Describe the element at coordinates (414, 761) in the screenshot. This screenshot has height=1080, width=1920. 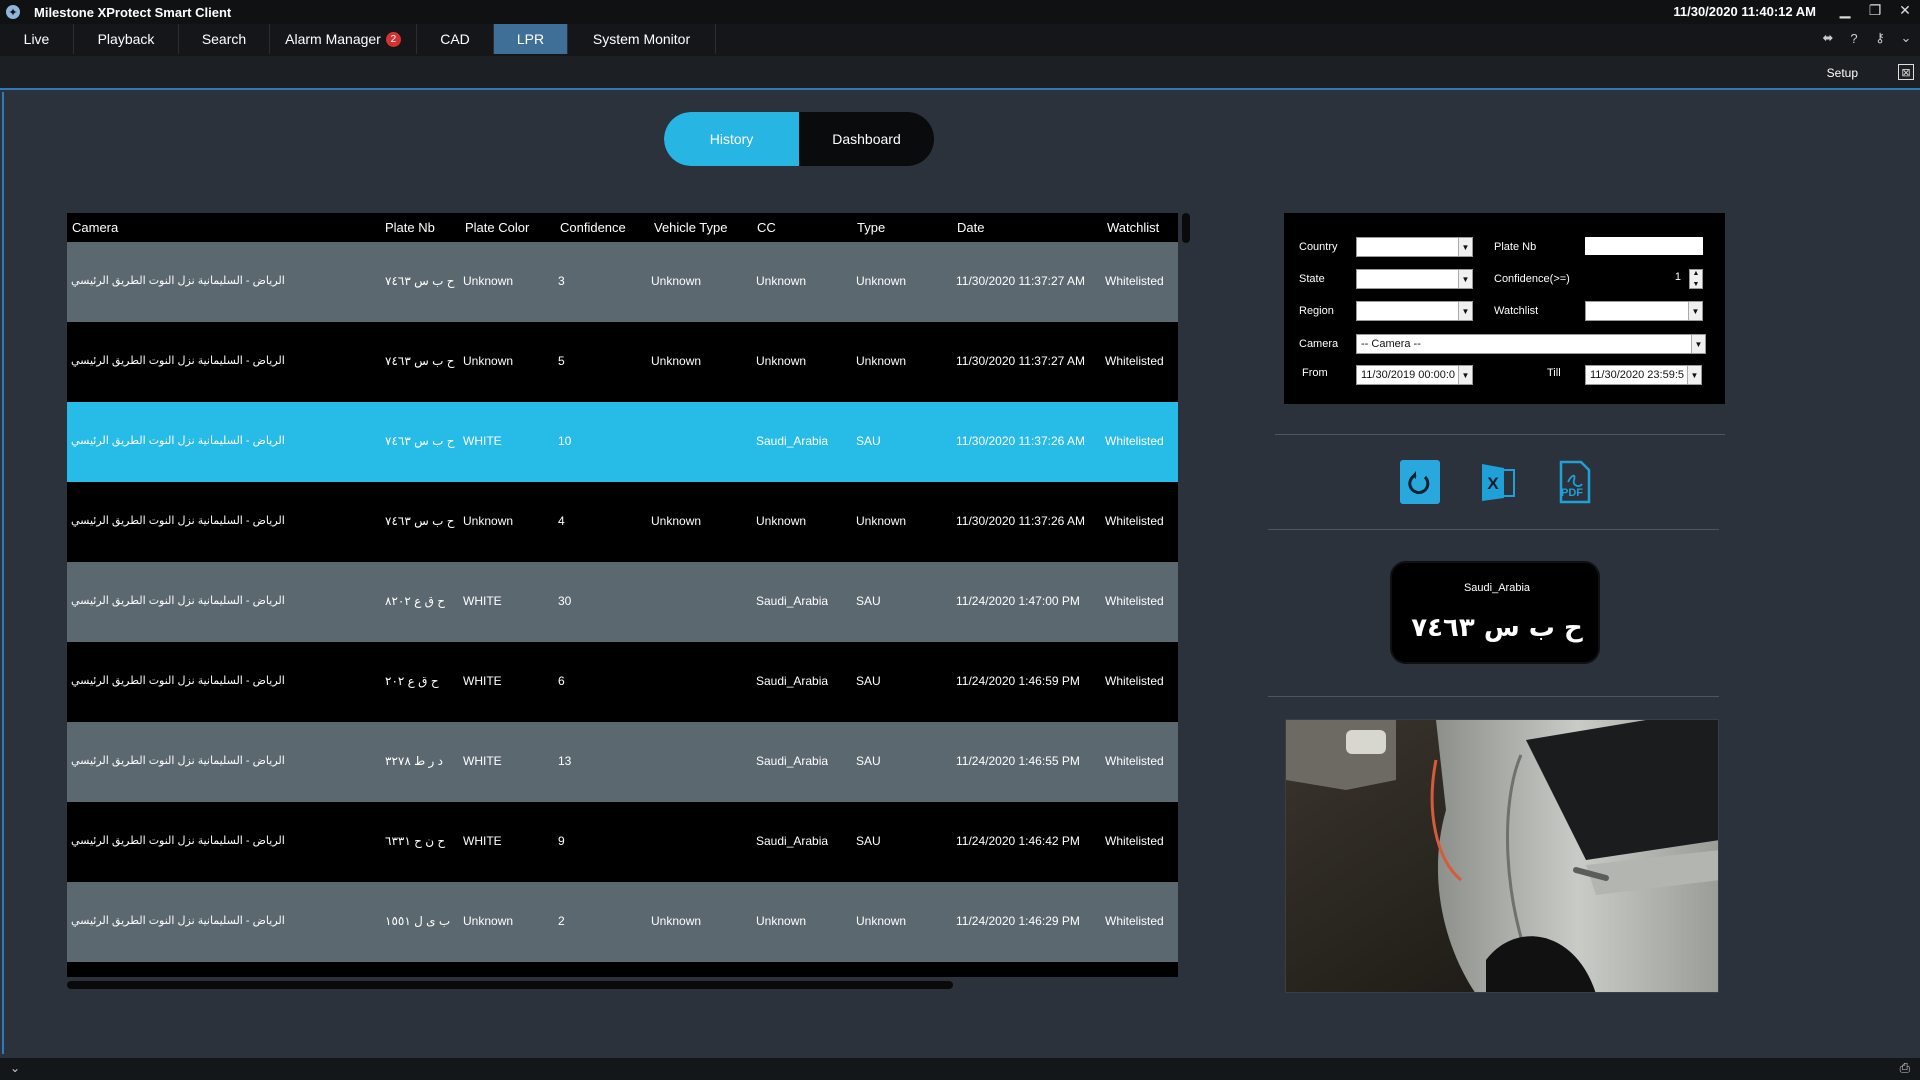
I see `cell-plate: د ر ط ٣٢٧٨` at that location.